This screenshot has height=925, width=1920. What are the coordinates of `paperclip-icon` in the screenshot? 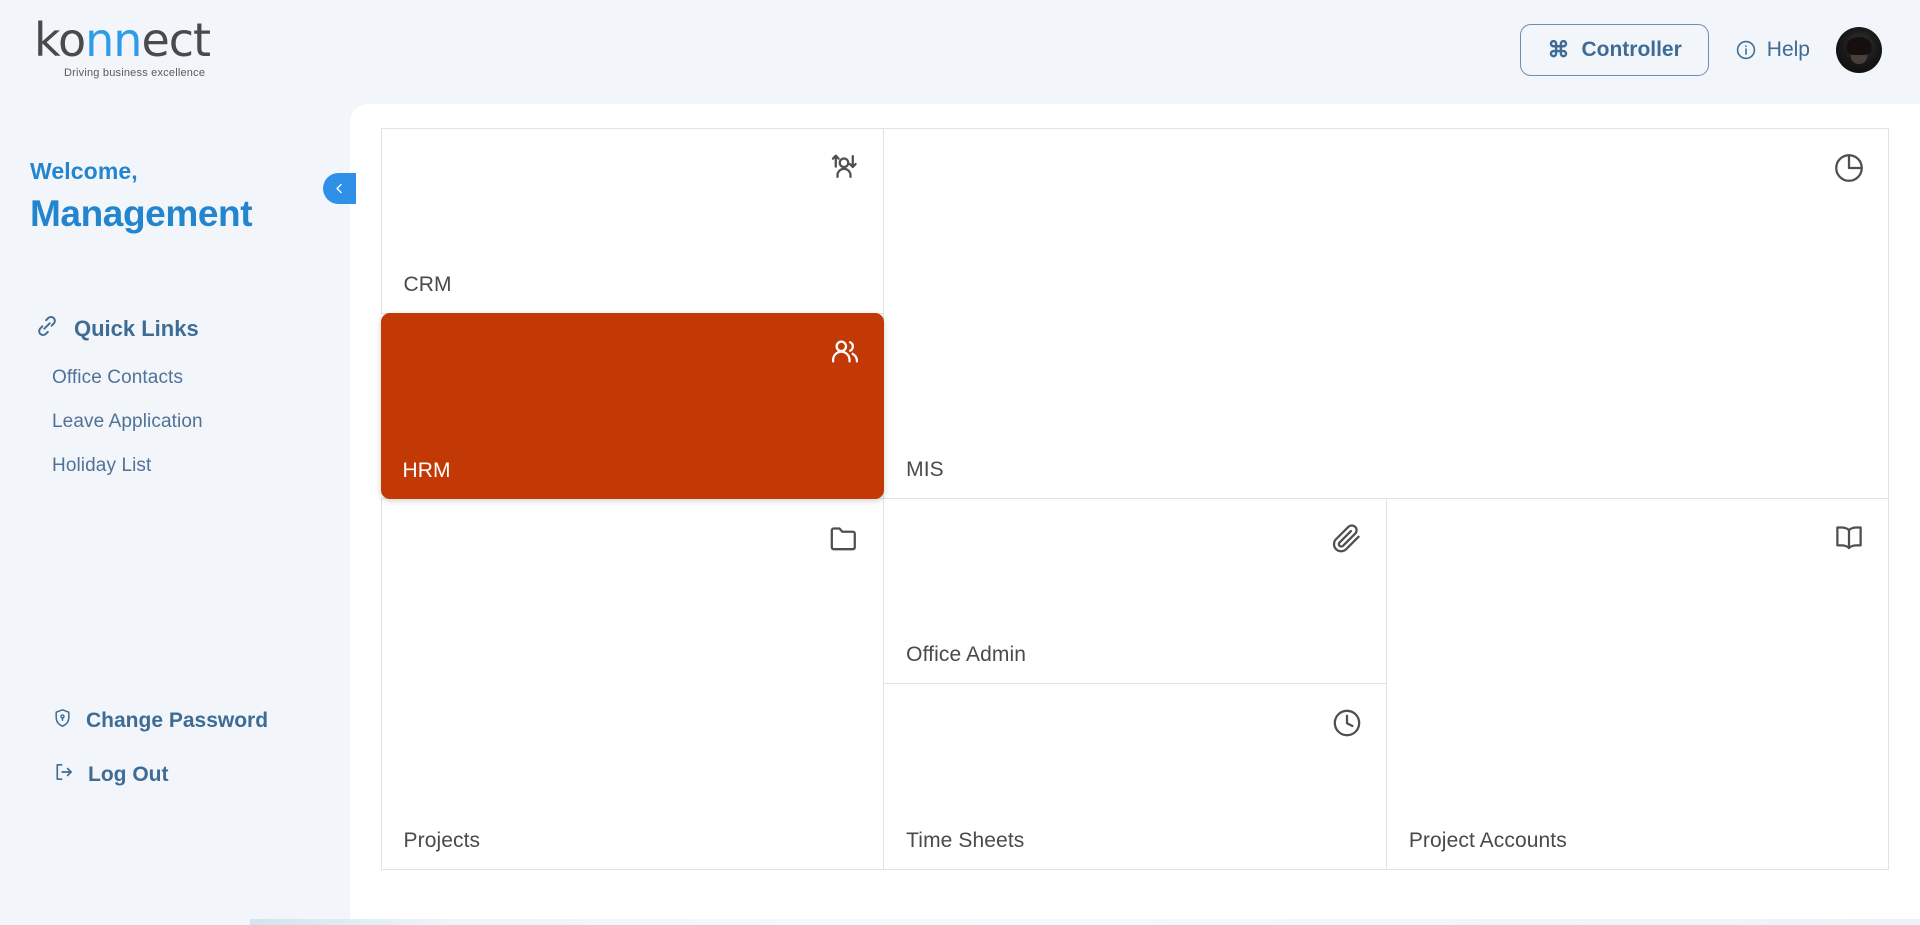 It's located at (1347, 538).